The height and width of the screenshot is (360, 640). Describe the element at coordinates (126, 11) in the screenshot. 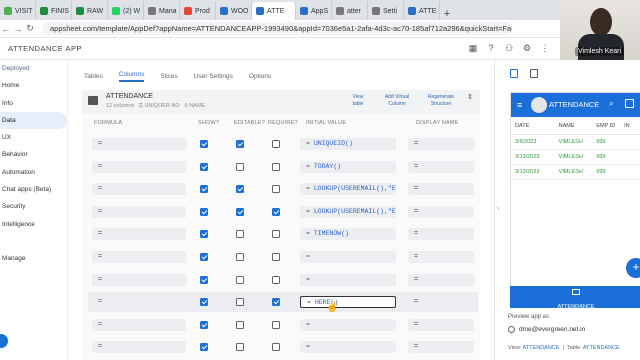

I see `browser-tab: (2) W` at that location.